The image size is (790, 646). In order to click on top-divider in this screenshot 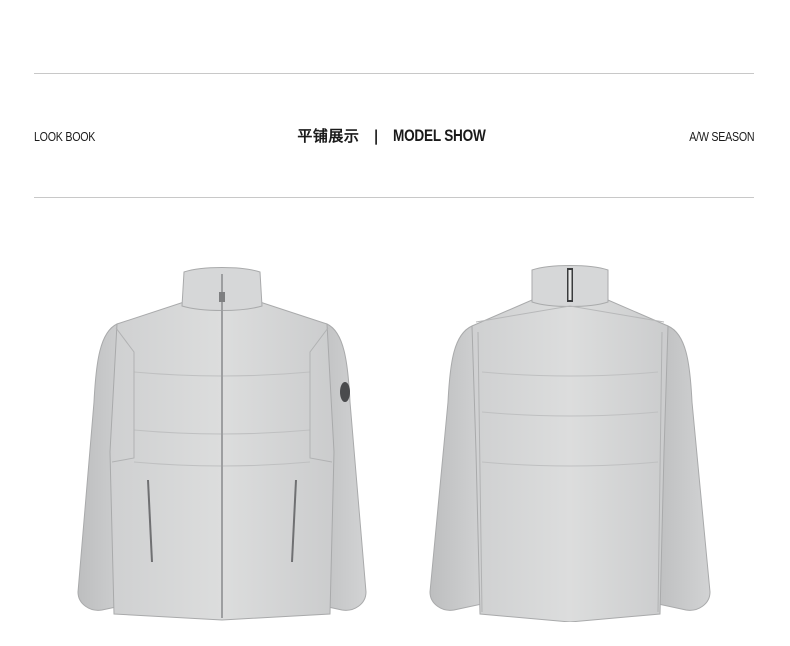, I will do `click(394, 73)`.